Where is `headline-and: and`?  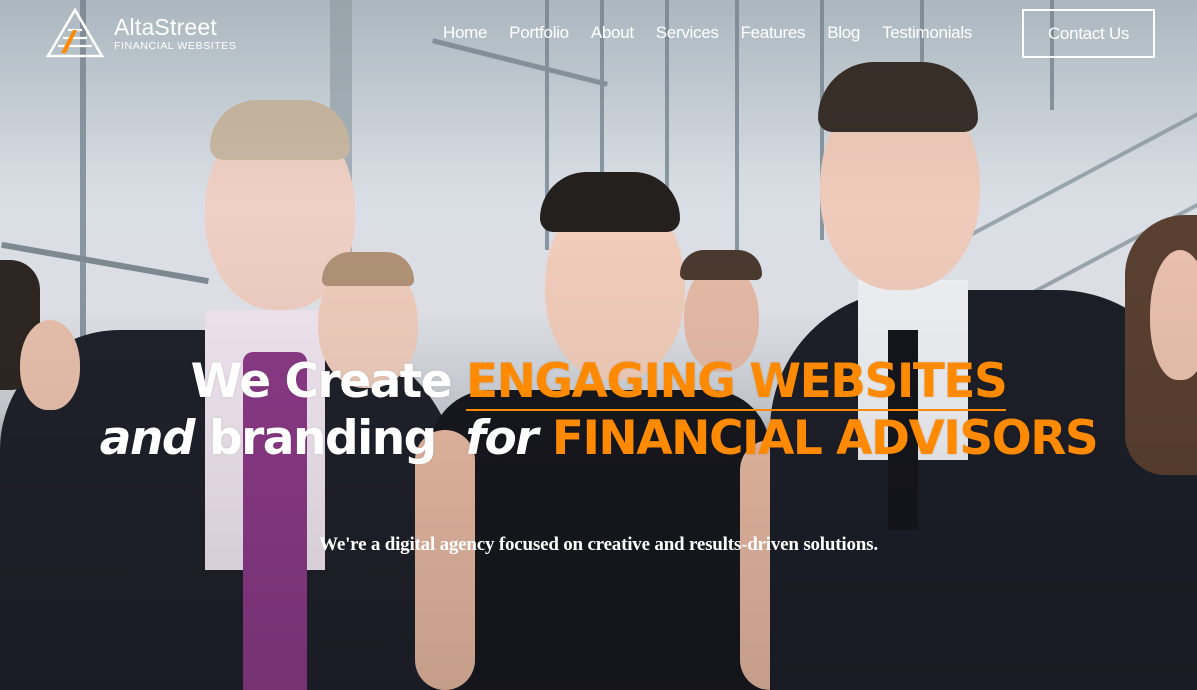 headline-and: and is located at coordinates (147, 438).